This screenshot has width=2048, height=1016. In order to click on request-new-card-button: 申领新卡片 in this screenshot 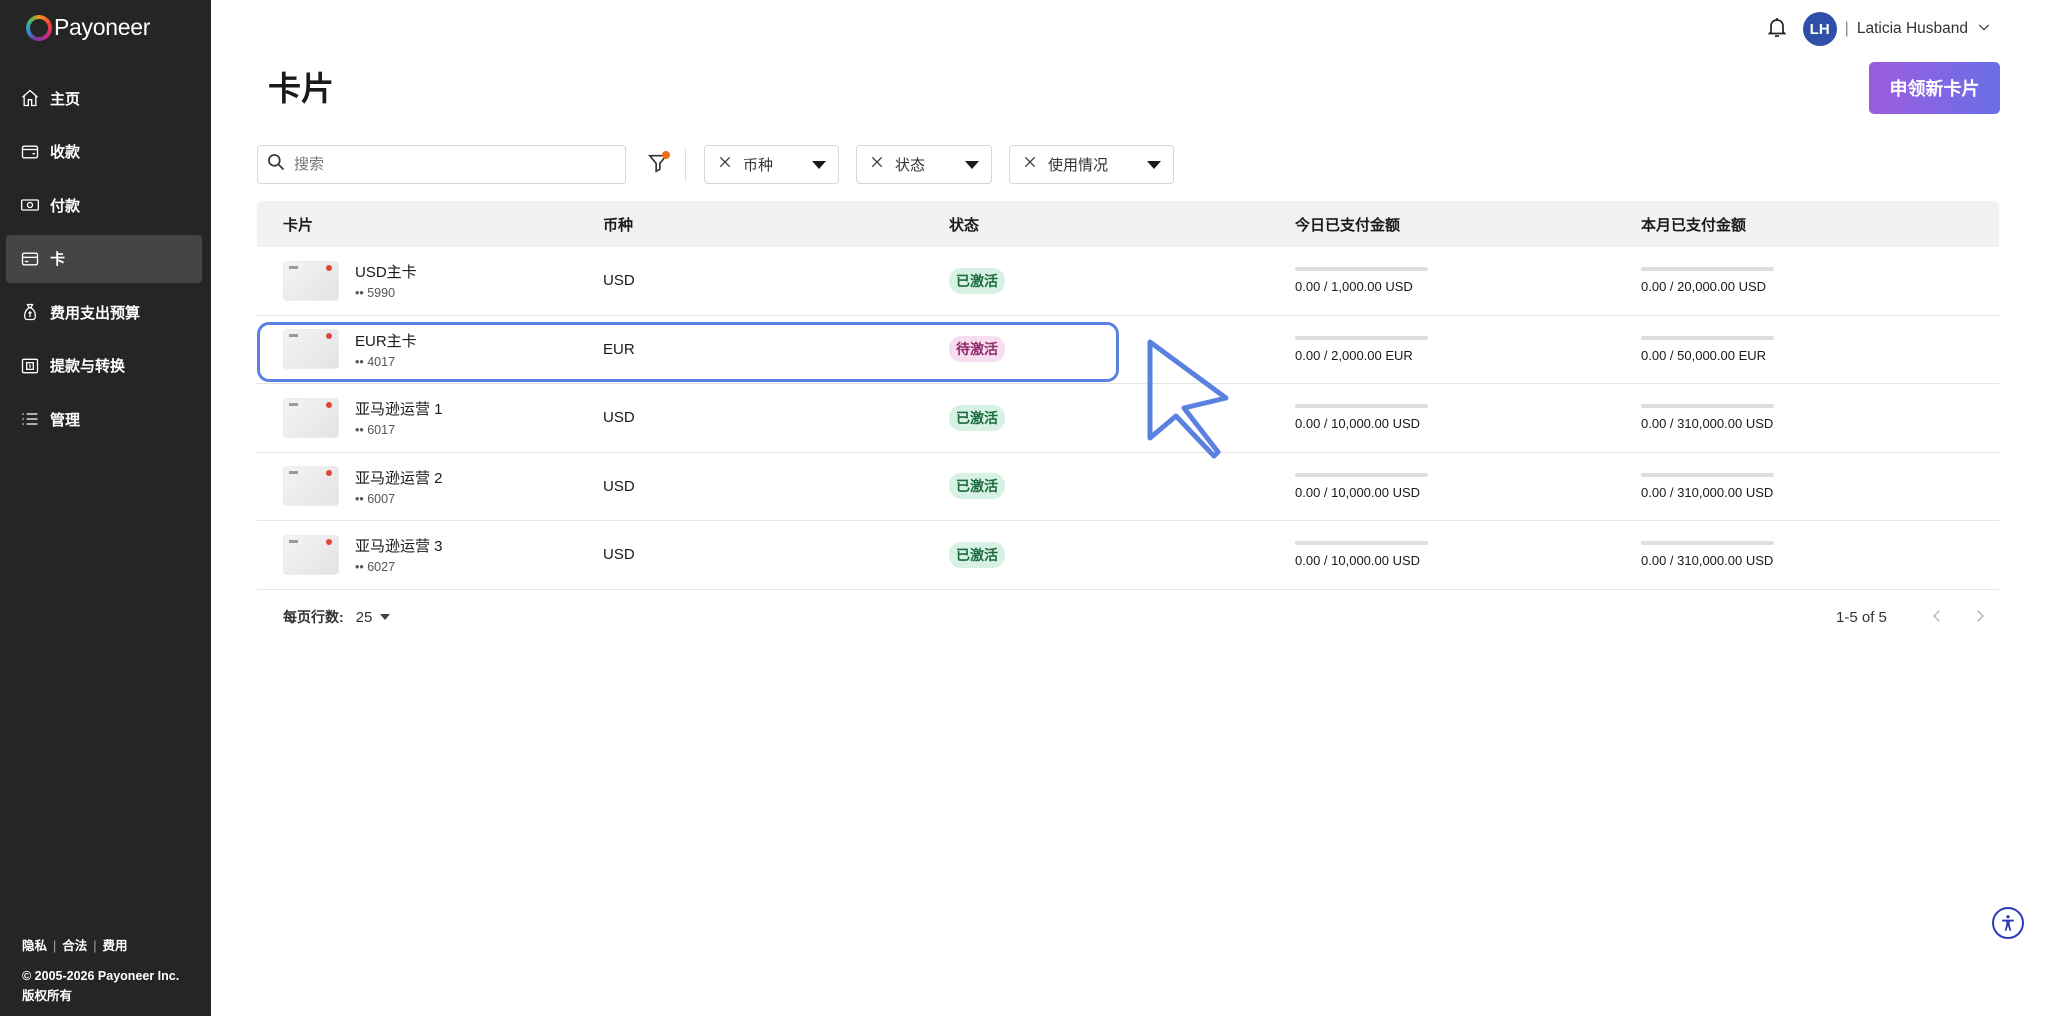, I will do `click(1934, 88)`.